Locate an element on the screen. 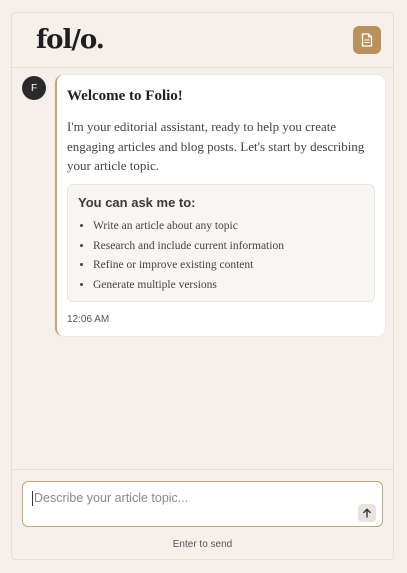  capability-item: Write an article about any topic is located at coordinates (188, 227).